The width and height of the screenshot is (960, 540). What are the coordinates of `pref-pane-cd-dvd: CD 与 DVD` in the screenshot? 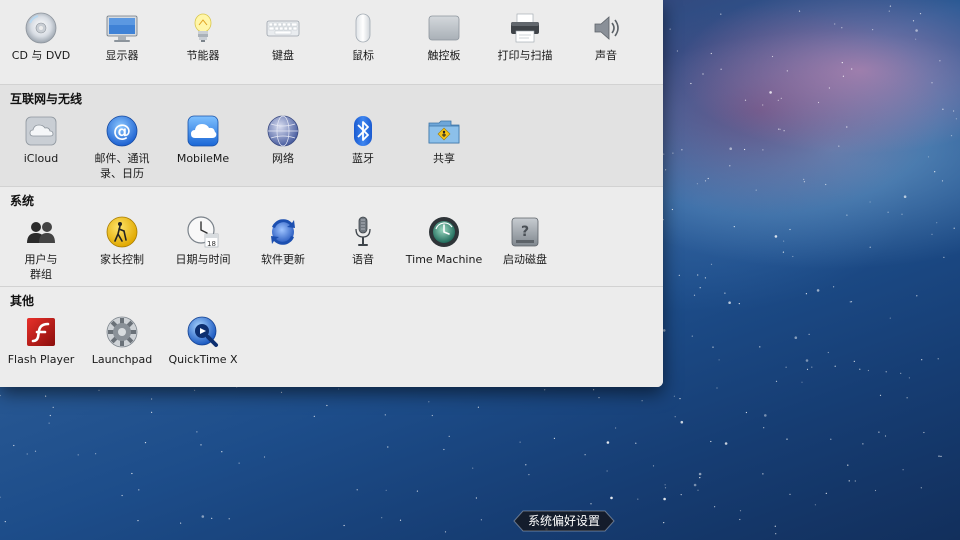 It's located at (41, 37).